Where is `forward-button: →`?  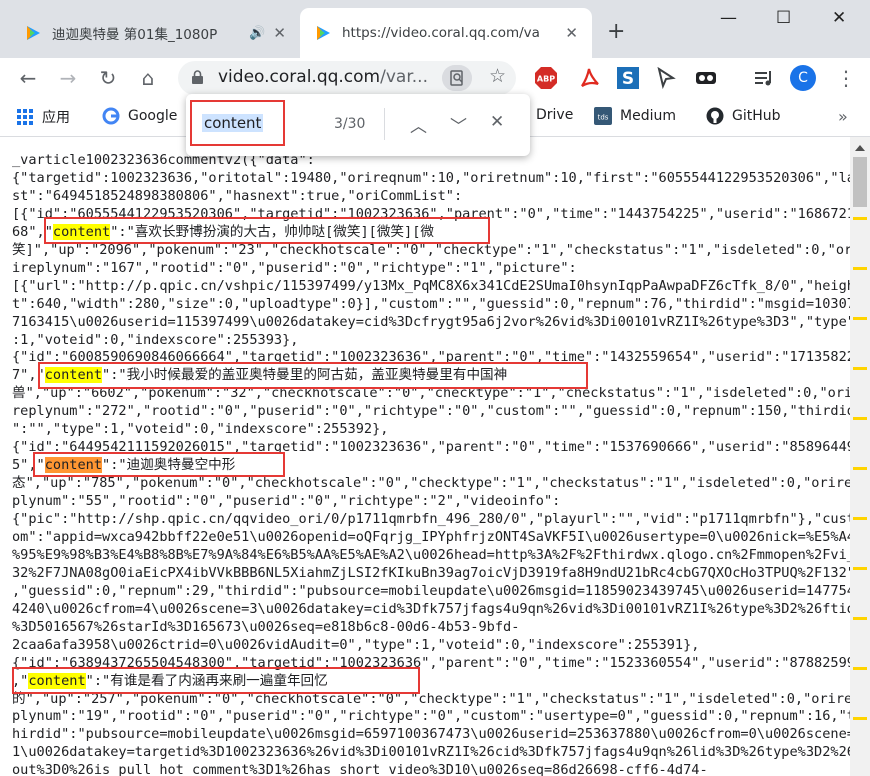
forward-button: → is located at coordinates (68, 78).